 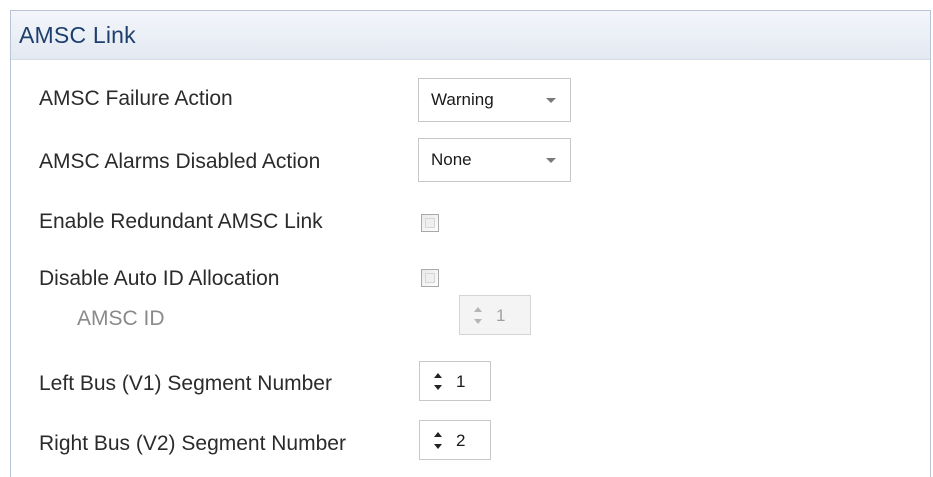 What do you see at coordinates (462, 99) in the screenshot?
I see `failure-action-value: Warning` at bounding box center [462, 99].